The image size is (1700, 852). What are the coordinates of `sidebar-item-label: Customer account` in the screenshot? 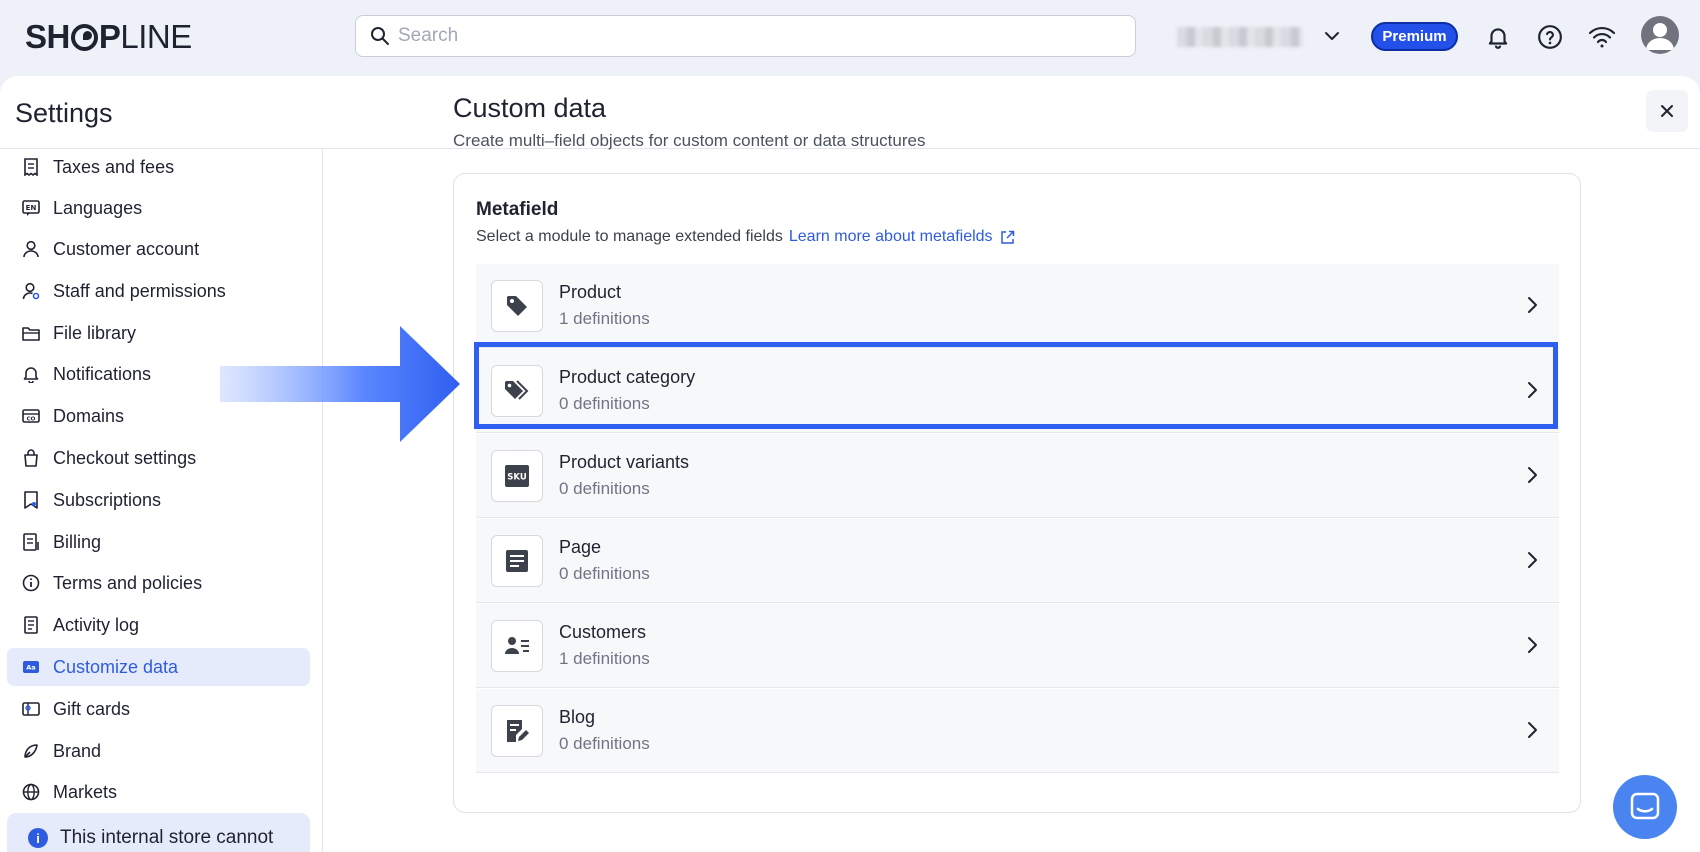 It's located at (126, 248).